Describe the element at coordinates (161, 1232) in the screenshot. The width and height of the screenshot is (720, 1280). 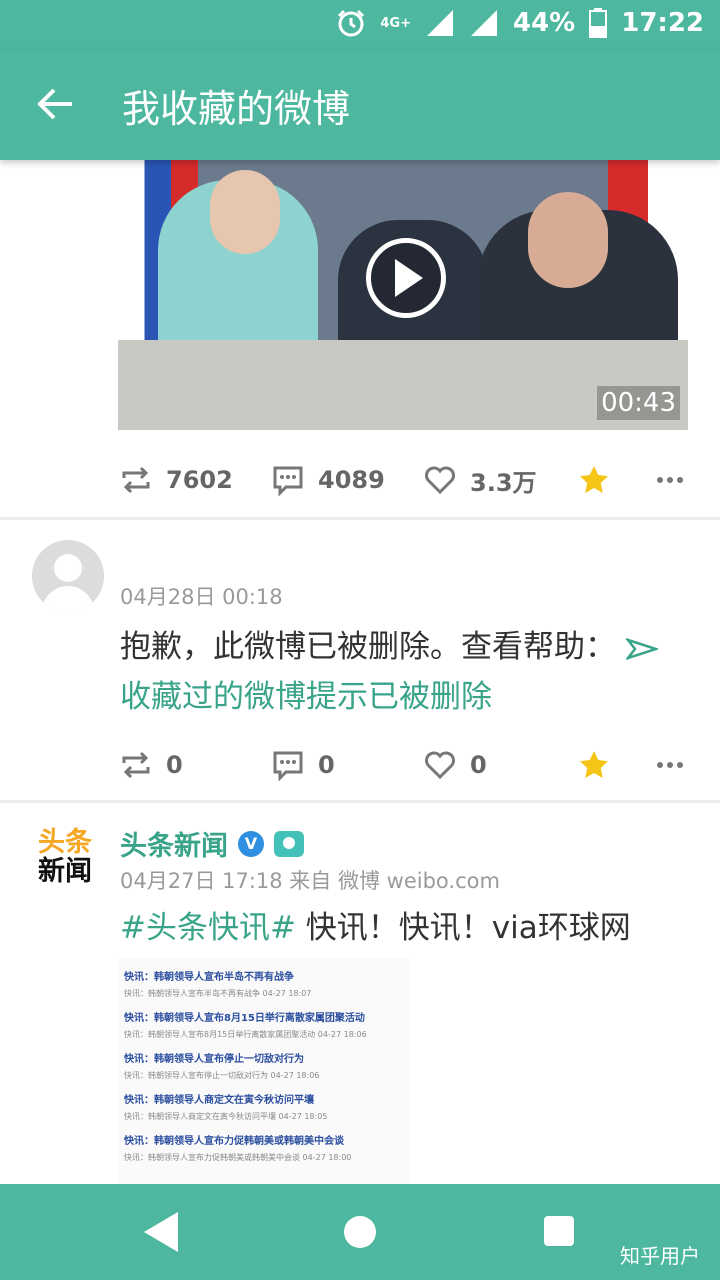
I see `nav-back-icon` at that location.